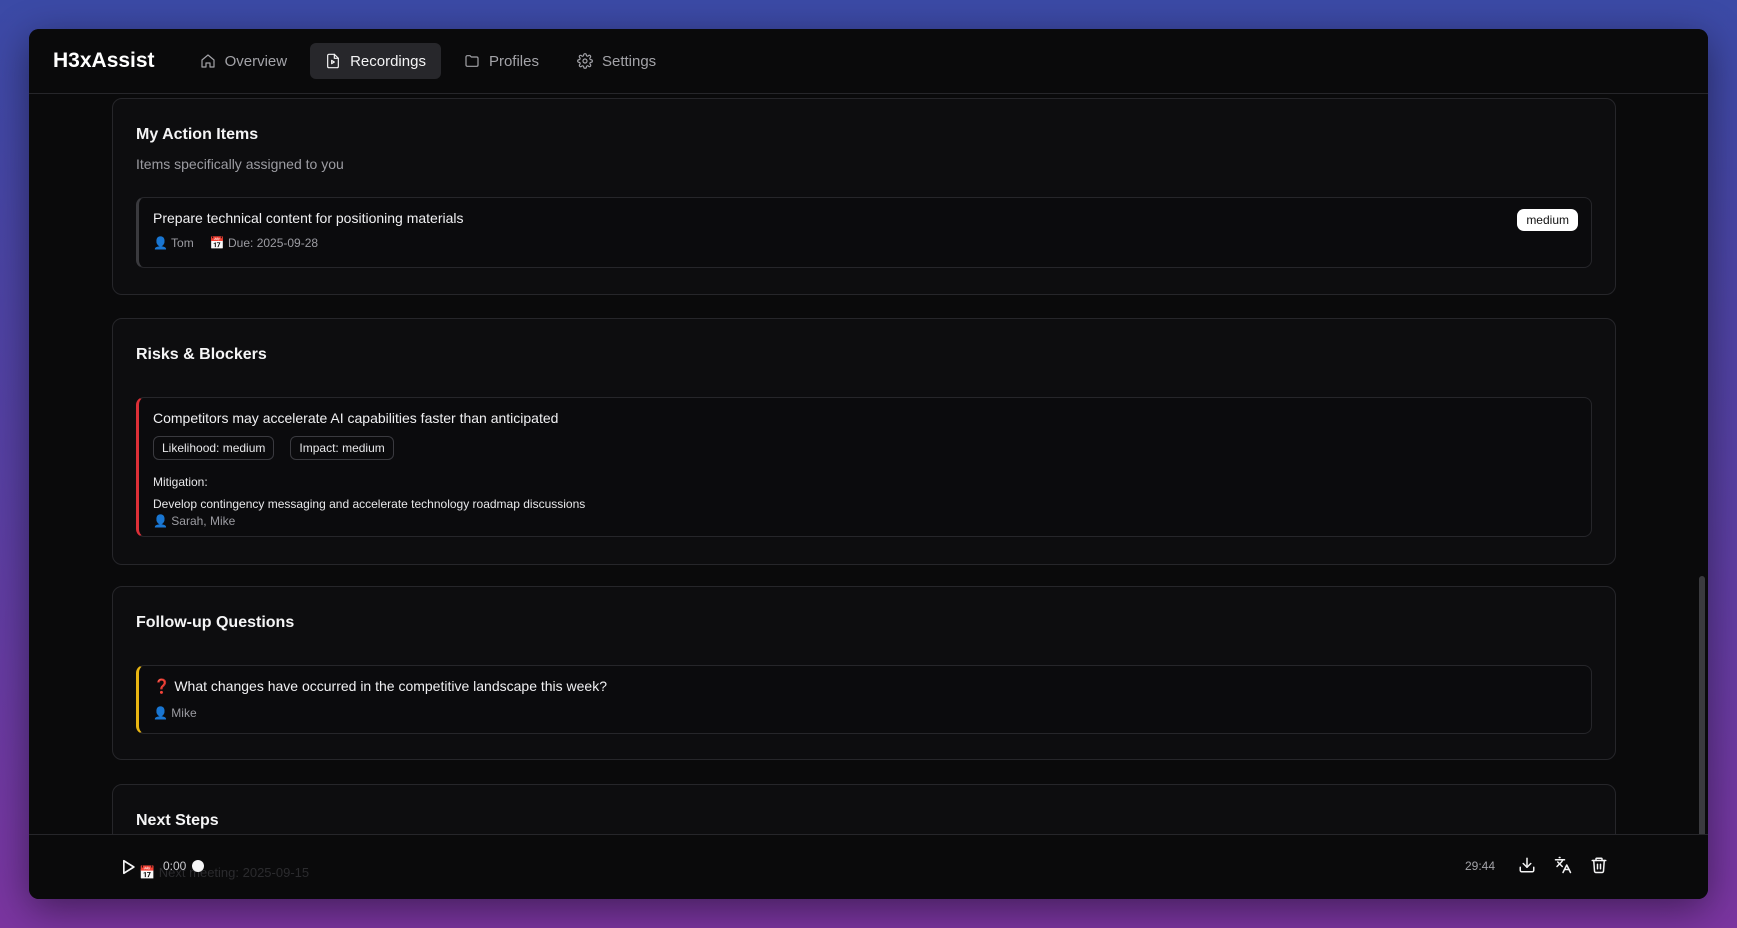 The width and height of the screenshot is (1737, 928). Describe the element at coordinates (1480, 866) in the screenshot. I see `total-duration: 29:44` at that location.